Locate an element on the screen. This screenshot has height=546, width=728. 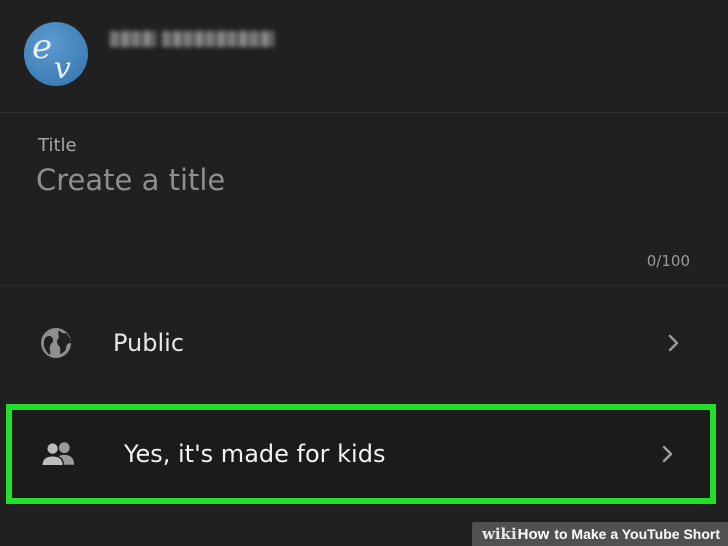
globe-icon is located at coordinates (56, 343).